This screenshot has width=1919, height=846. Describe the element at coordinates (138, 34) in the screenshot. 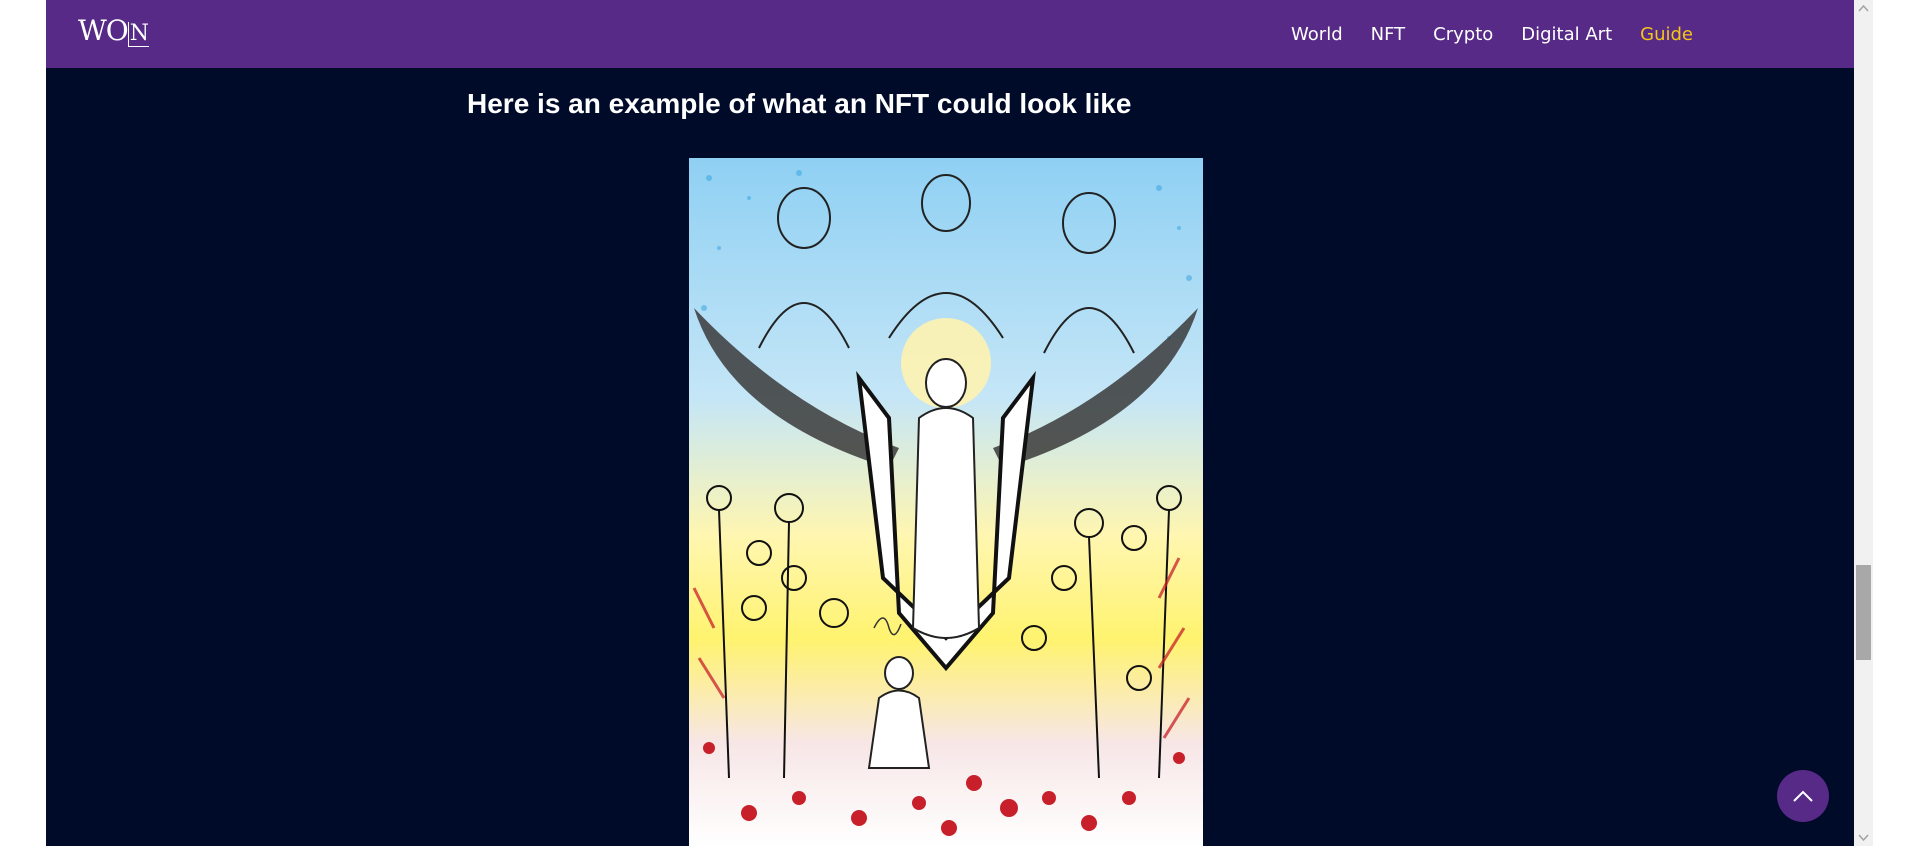

I see `logo-letter-n: N` at that location.